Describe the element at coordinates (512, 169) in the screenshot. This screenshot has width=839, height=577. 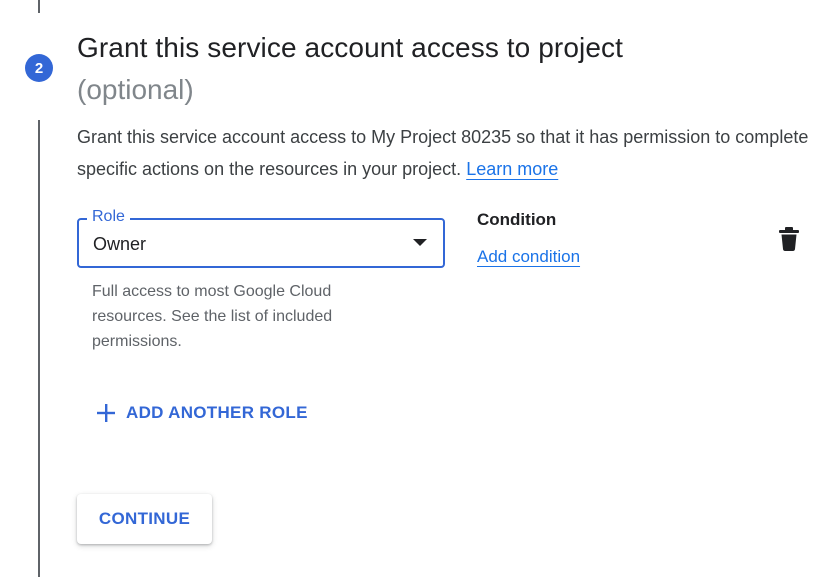
I see `learn-more-link: Learn more` at that location.